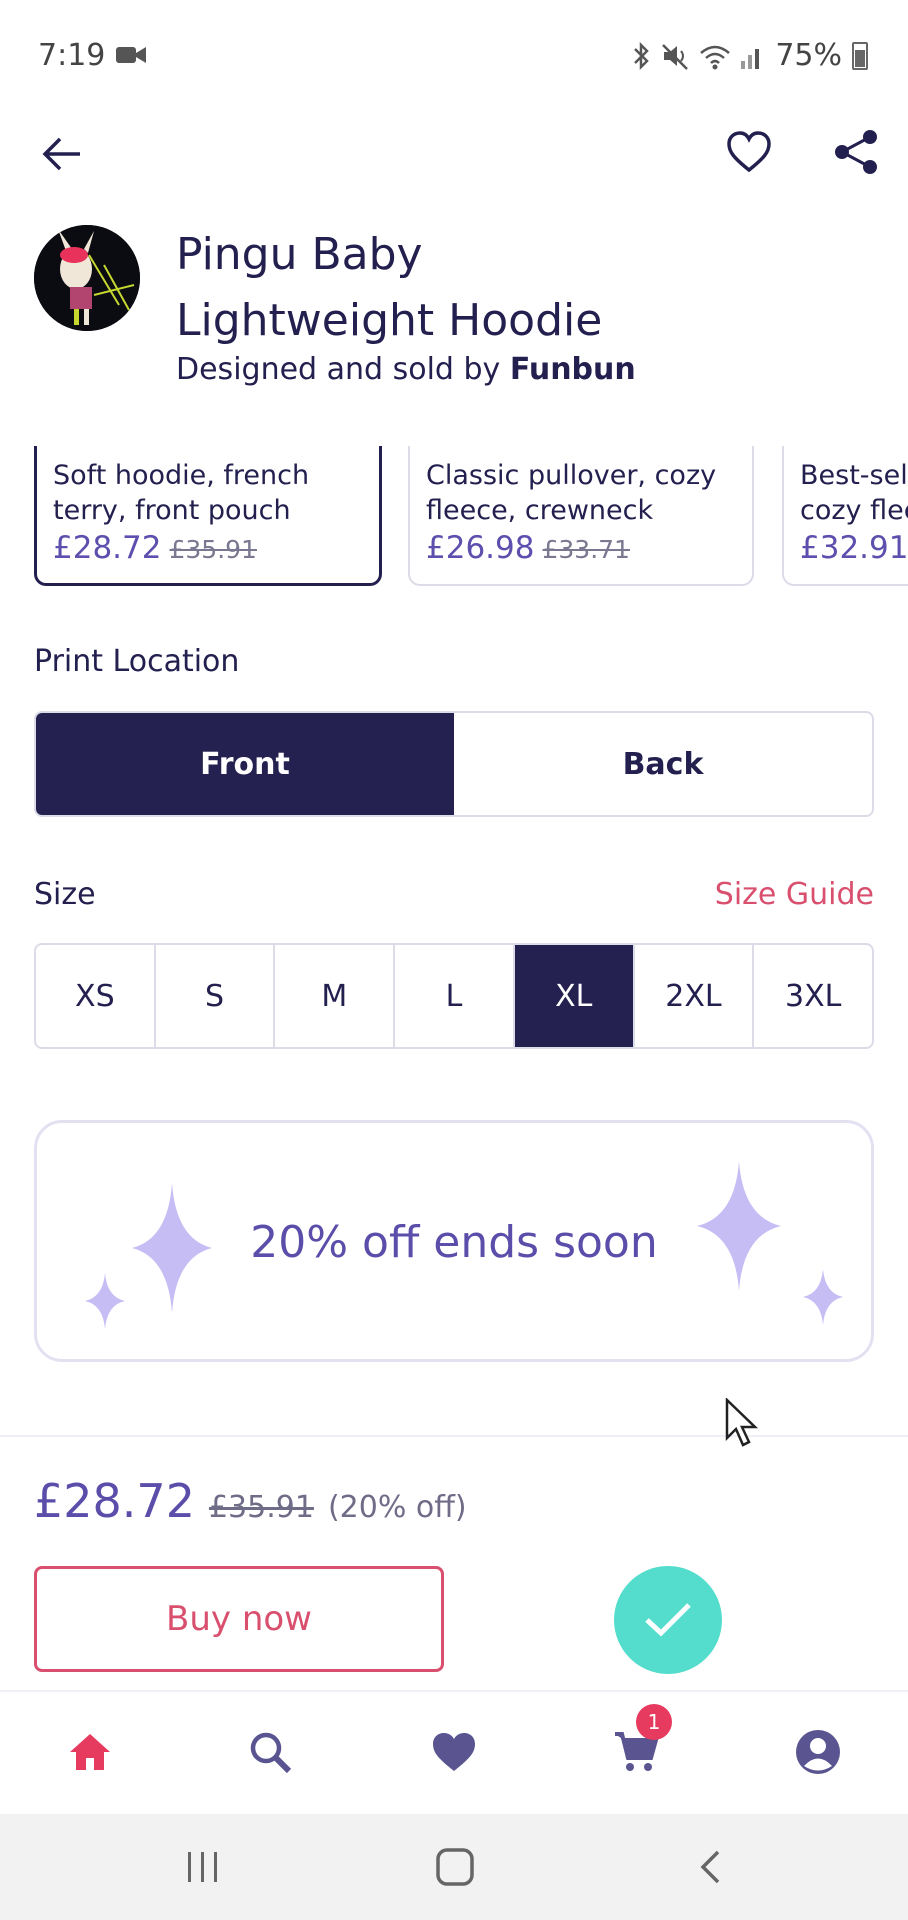 This screenshot has width=908, height=1920. Describe the element at coordinates (526, 288) in the screenshot. I see `product-title: Pingu Baby Lightweight Hoodie` at that location.